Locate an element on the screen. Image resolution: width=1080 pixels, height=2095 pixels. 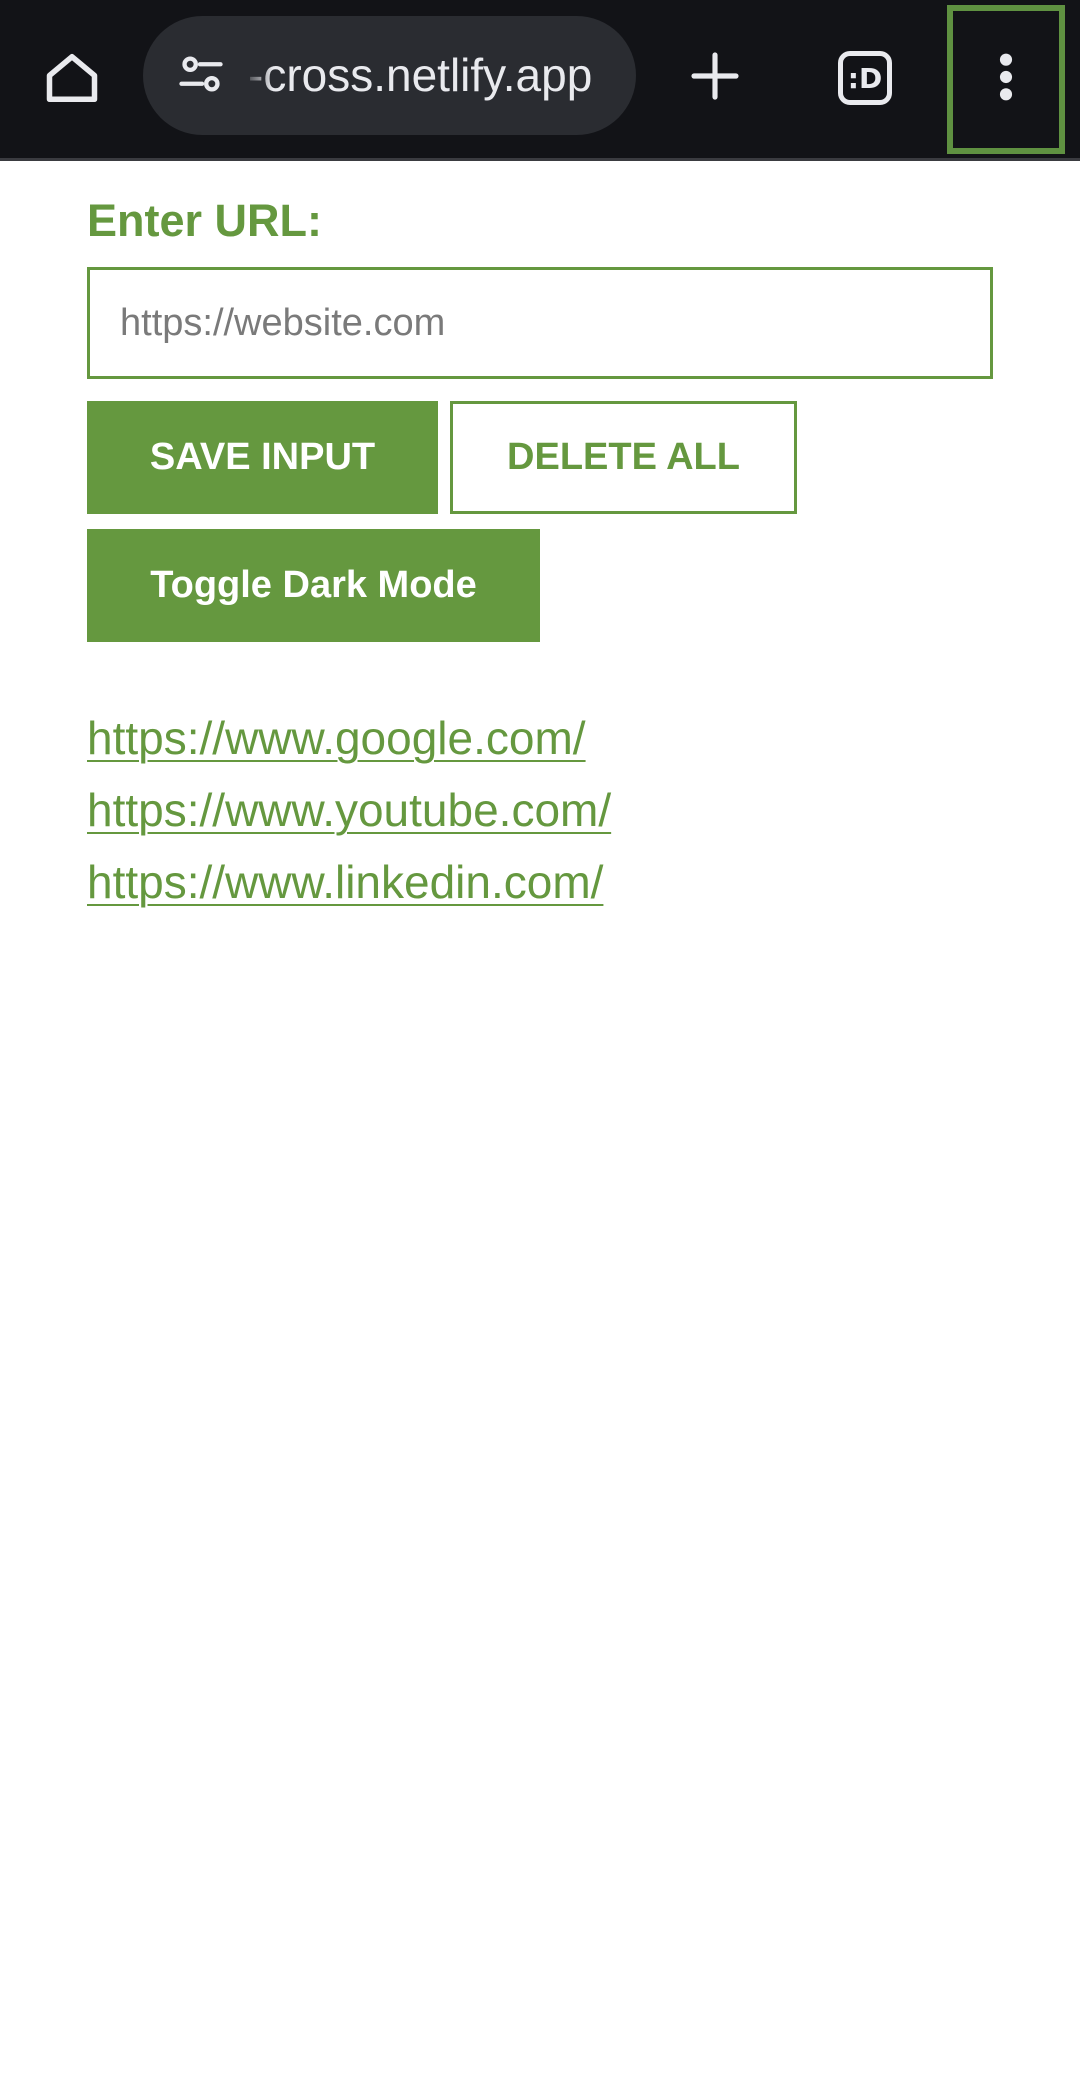
list-item: https://www.youtube.com/ is located at coordinates (540, 810).